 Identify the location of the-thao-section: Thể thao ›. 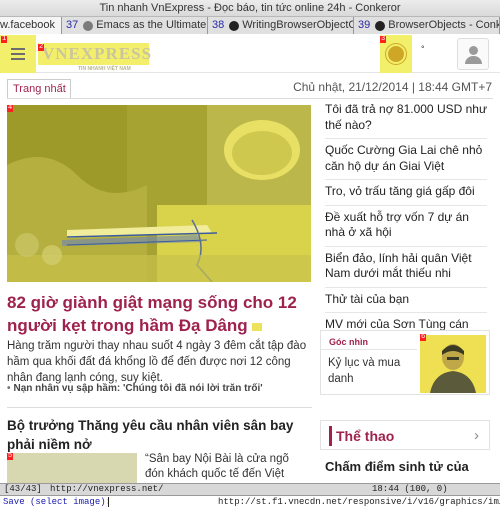
(405, 435).